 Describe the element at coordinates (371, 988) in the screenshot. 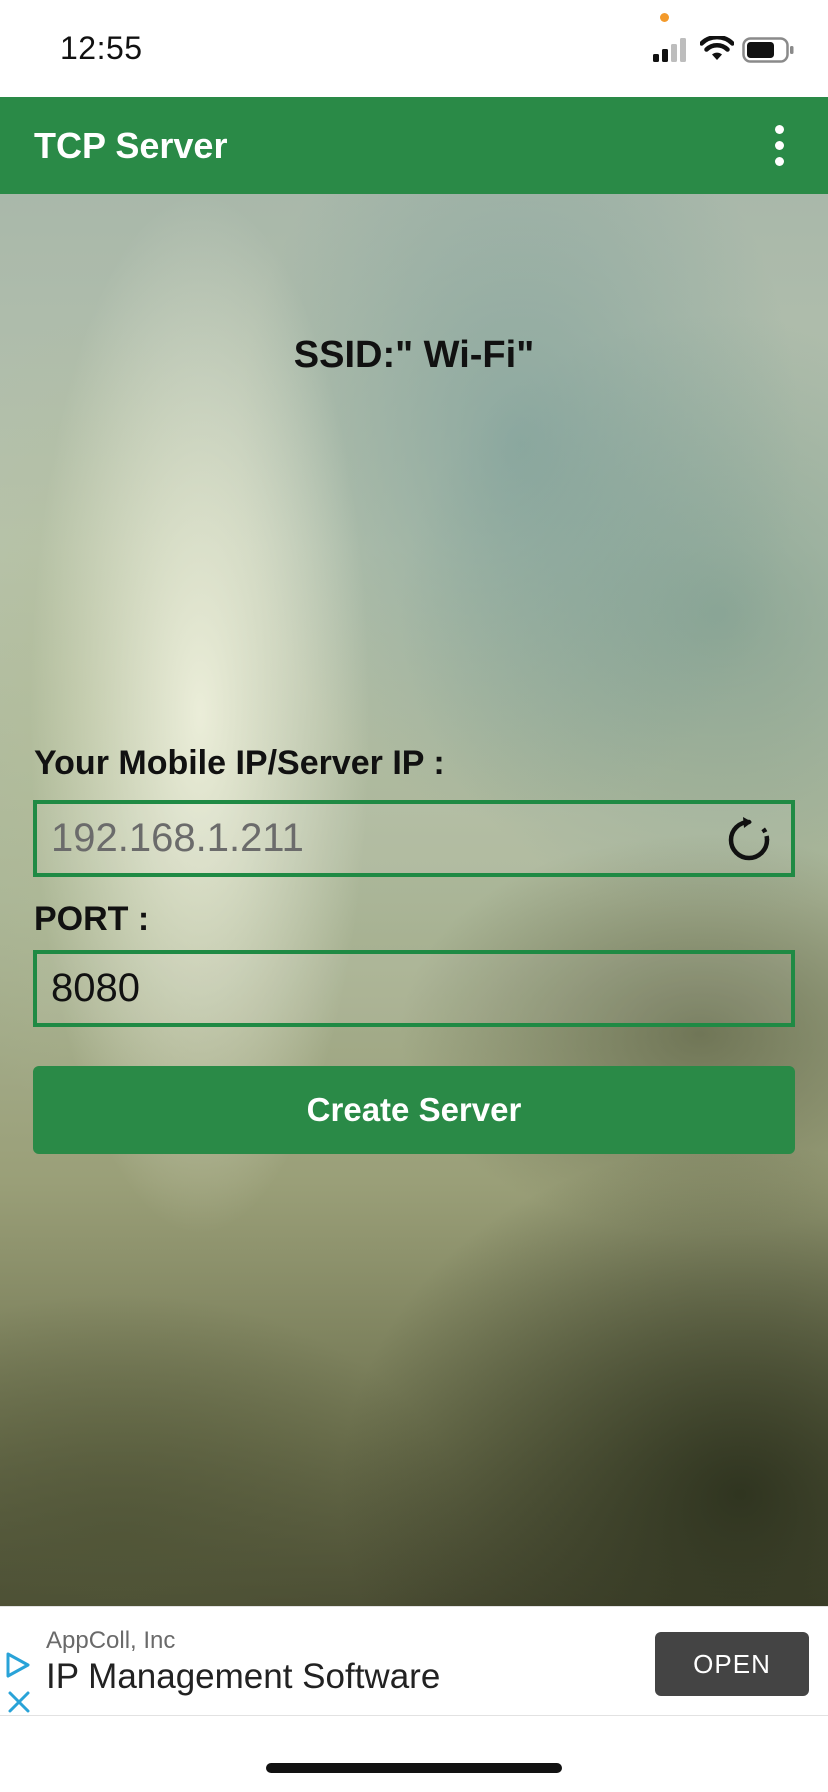

I see `port-input` at that location.